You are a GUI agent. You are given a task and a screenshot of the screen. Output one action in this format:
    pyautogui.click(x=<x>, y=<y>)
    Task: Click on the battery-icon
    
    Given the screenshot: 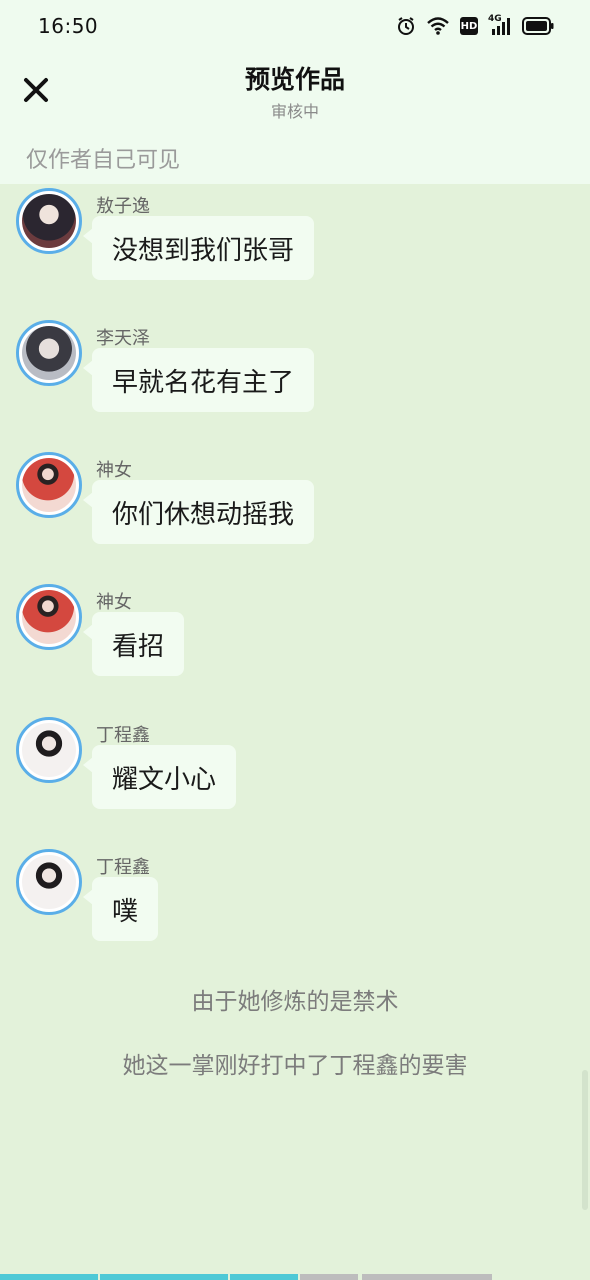 What is the action you would take?
    pyautogui.click(x=538, y=26)
    